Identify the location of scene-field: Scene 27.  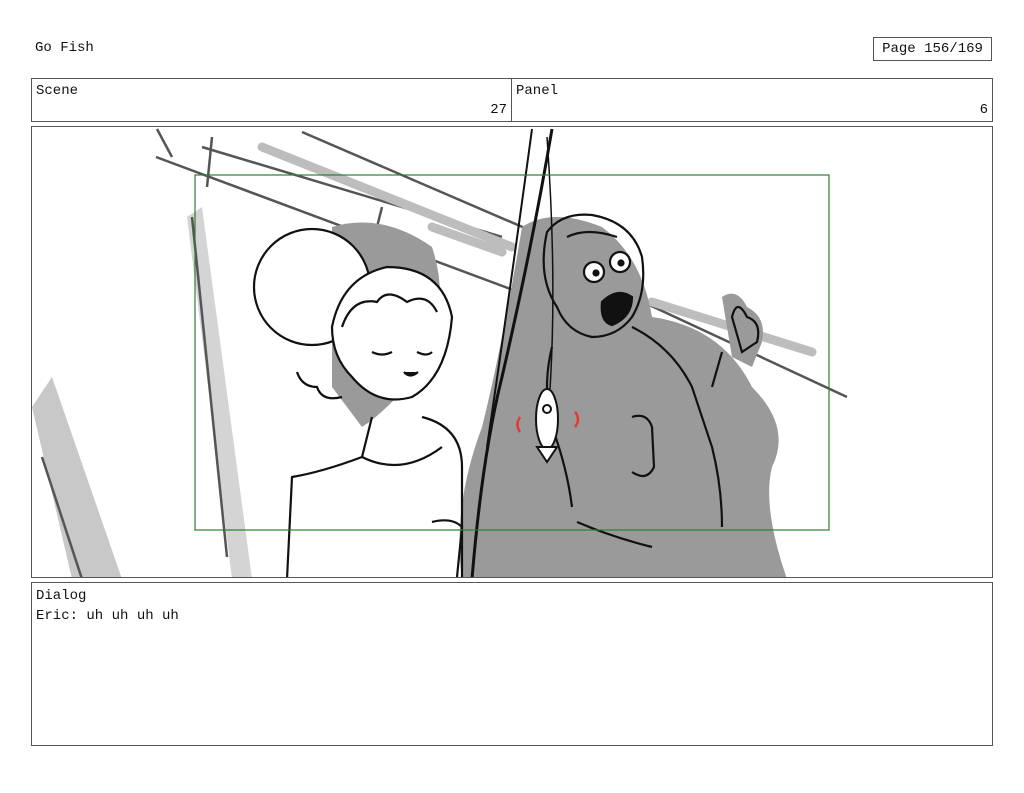
(271, 100).